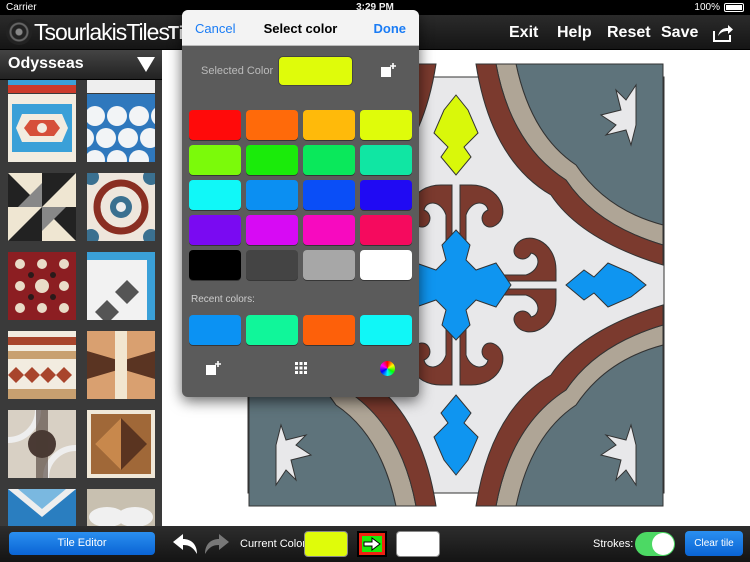 This screenshot has width=750, height=562. What do you see at coordinates (102, 32) in the screenshot?
I see `app-title: TsourlakisTiles` at bounding box center [102, 32].